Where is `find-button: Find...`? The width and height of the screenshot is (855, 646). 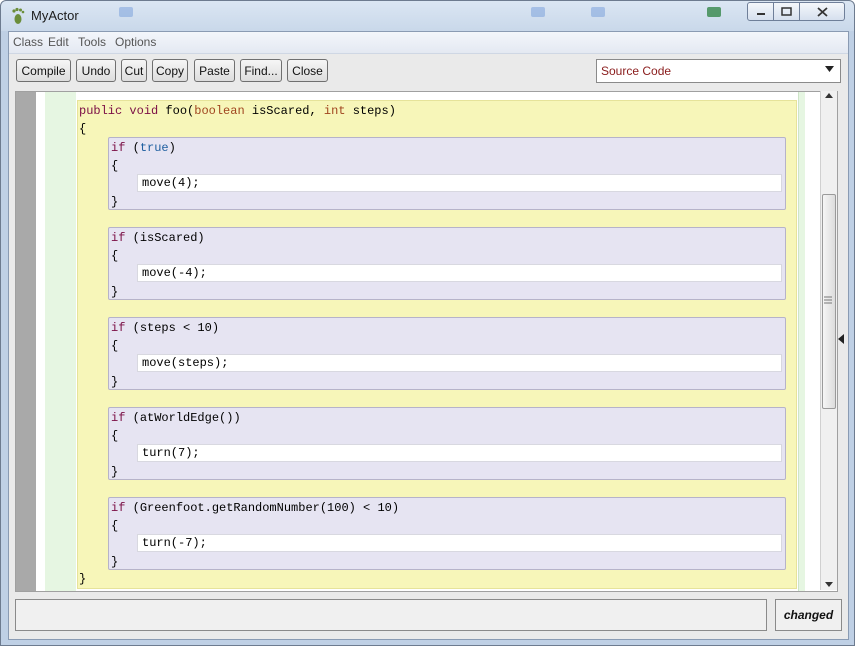 find-button: Find... is located at coordinates (261, 70).